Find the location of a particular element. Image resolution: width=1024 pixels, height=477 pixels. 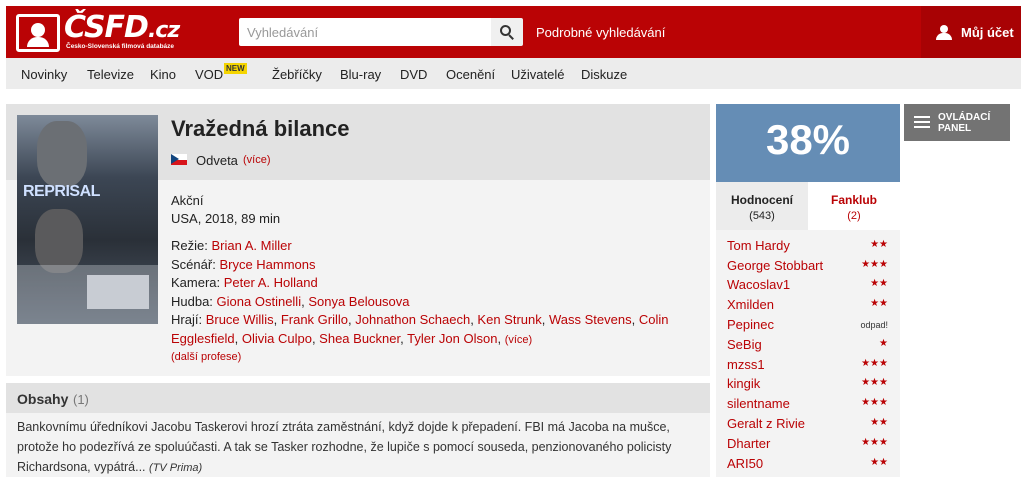

account-label: Můj účet is located at coordinates (987, 32).